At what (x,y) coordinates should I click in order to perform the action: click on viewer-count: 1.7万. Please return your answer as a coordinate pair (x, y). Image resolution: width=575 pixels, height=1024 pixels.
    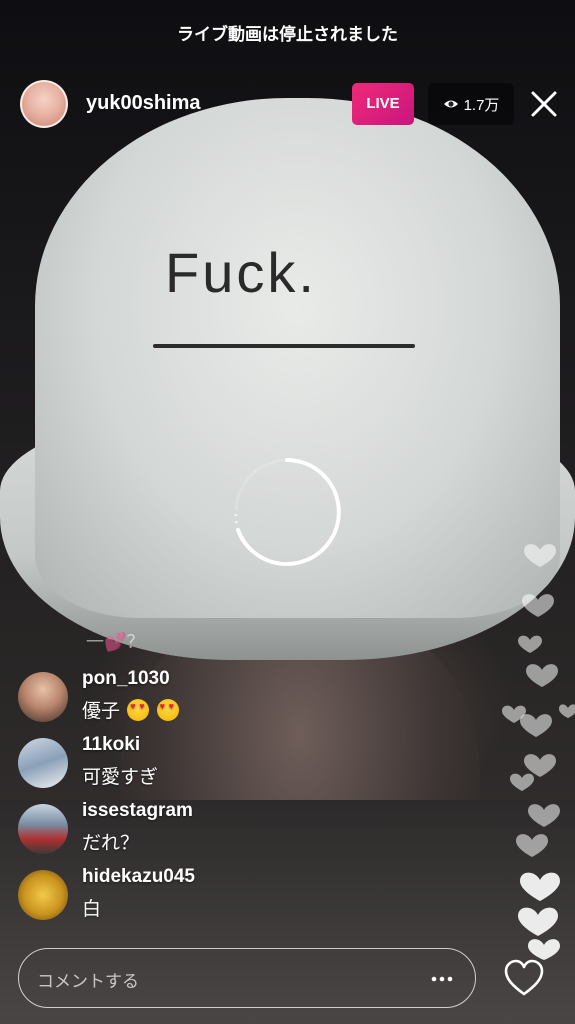
    Looking at the image, I should click on (481, 105).